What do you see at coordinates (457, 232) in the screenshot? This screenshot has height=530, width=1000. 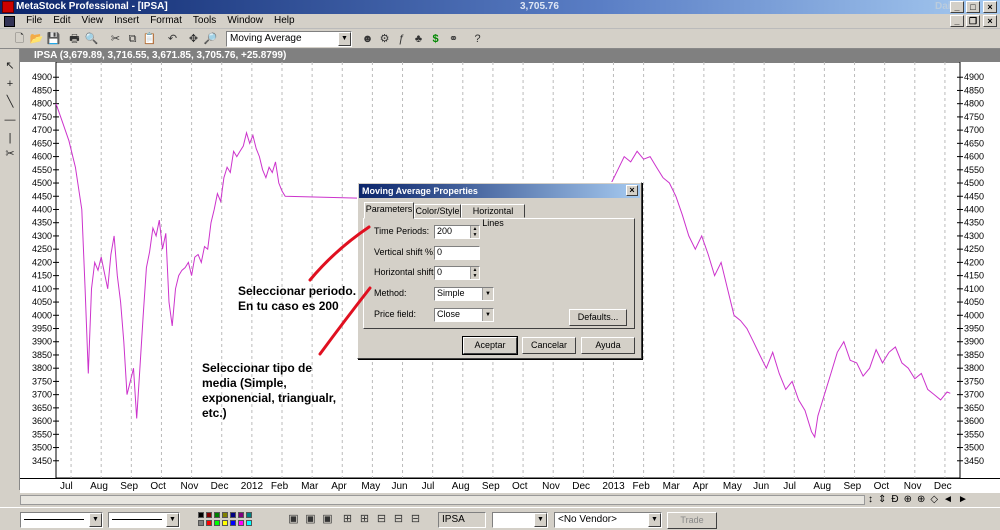 I see `time-periods-input: 200 ▲ ▼` at bounding box center [457, 232].